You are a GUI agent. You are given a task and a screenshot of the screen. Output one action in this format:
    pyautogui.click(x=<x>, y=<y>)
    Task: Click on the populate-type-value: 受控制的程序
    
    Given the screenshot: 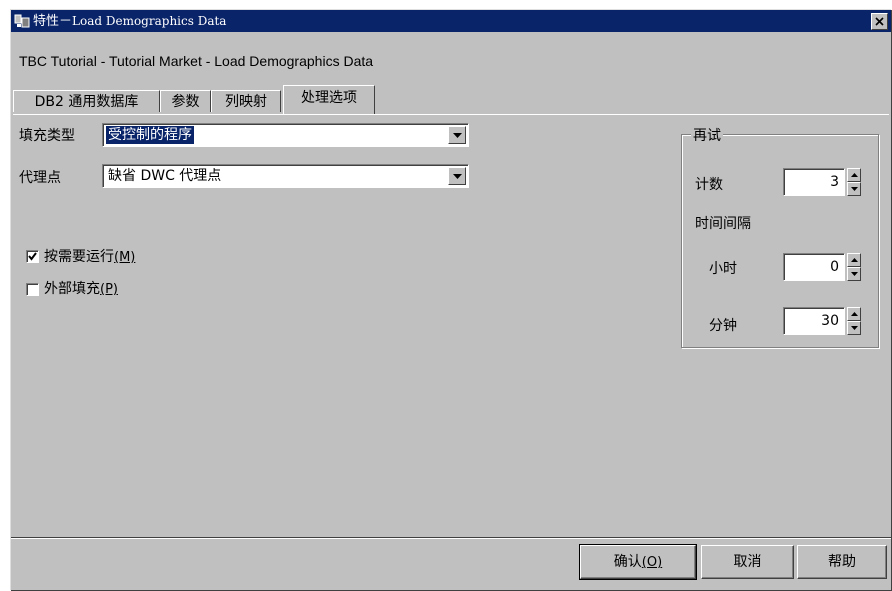 What is the action you would take?
    pyautogui.click(x=150, y=135)
    